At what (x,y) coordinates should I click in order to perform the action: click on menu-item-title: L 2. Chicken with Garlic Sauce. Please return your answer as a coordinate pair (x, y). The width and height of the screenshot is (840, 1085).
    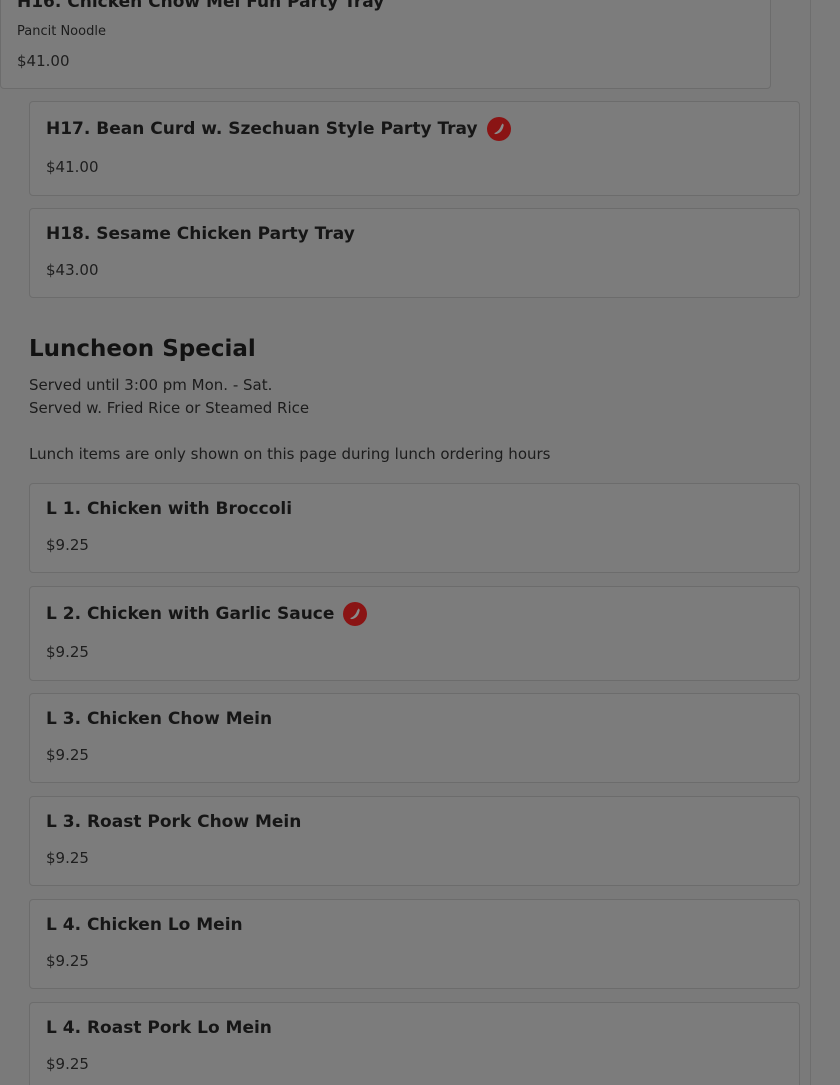
    Looking at the image, I should click on (207, 614).